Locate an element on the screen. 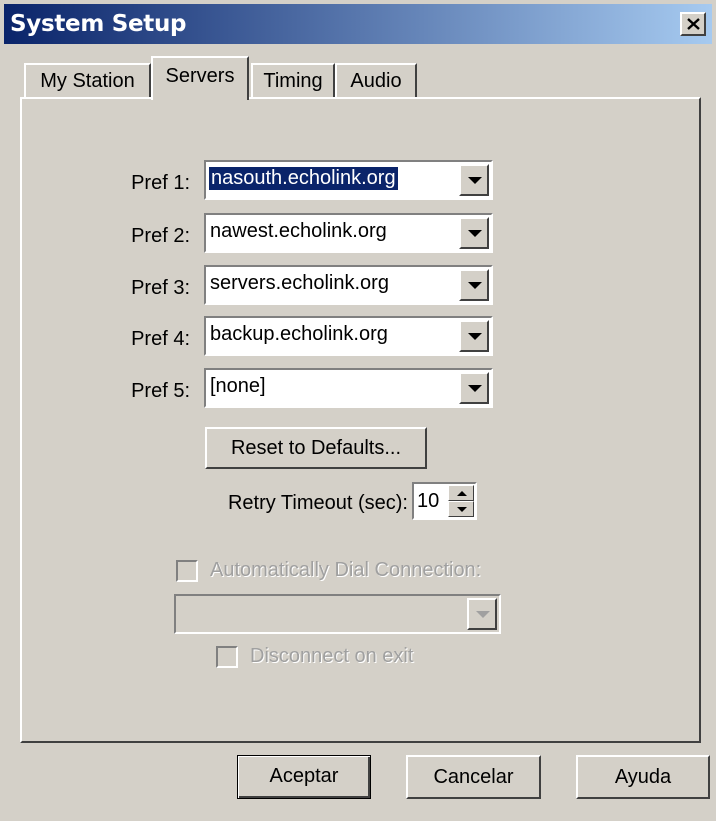 Image resolution: width=716 pixels, height=821 pixels. pref-4-combo: backup.echolink.org is located at coordinates (348, 336).